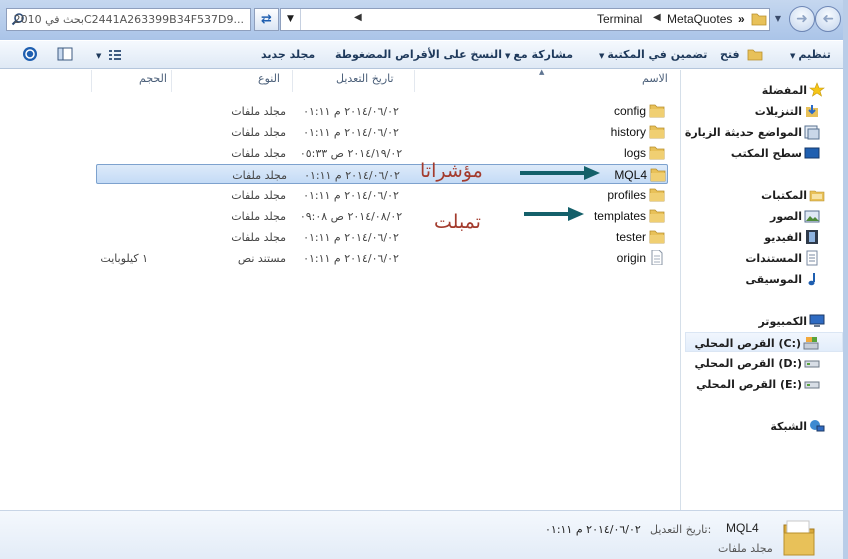  What do you see at coordinates (266, 19) in the screenshot?
I see `refresh-button: ⇄` at bounding box center [266, 19].